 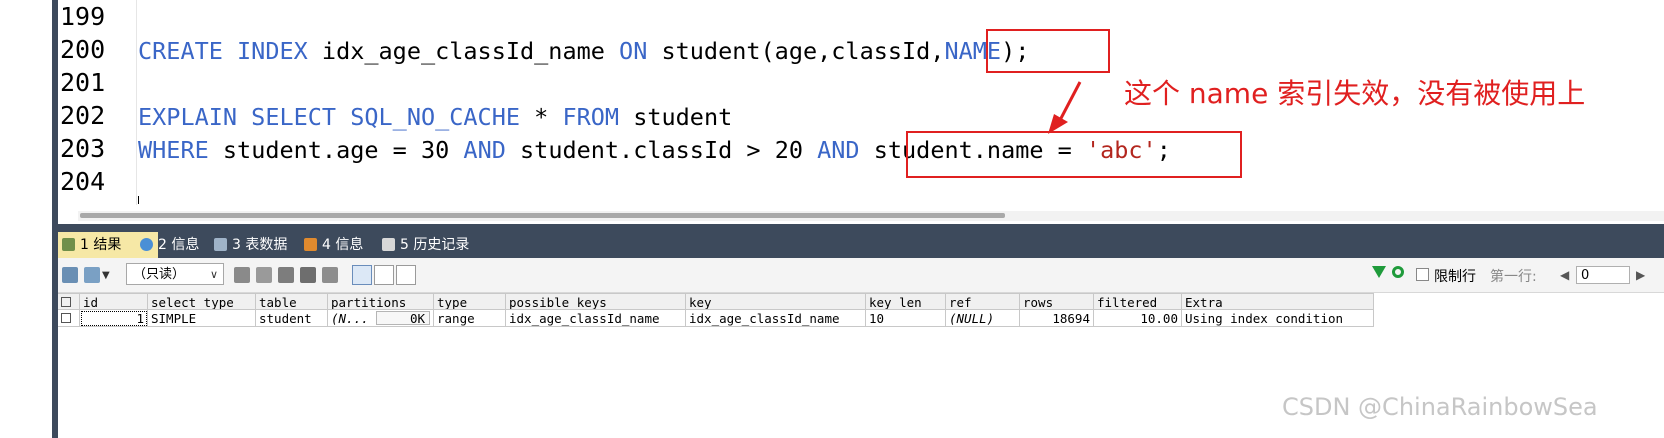 I want to click on info-tree-icon, so click(x=310, y=244).